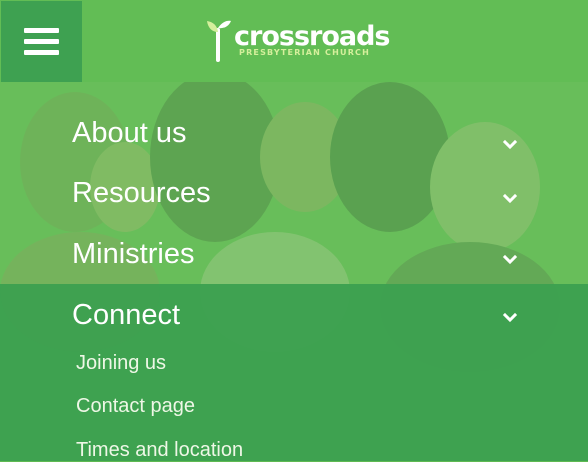 The image size is (588, 462). What do you see at coordinates (141, 193) in the screenshot?
I see `nav-label: Resources` at bounding box center [141, 193].